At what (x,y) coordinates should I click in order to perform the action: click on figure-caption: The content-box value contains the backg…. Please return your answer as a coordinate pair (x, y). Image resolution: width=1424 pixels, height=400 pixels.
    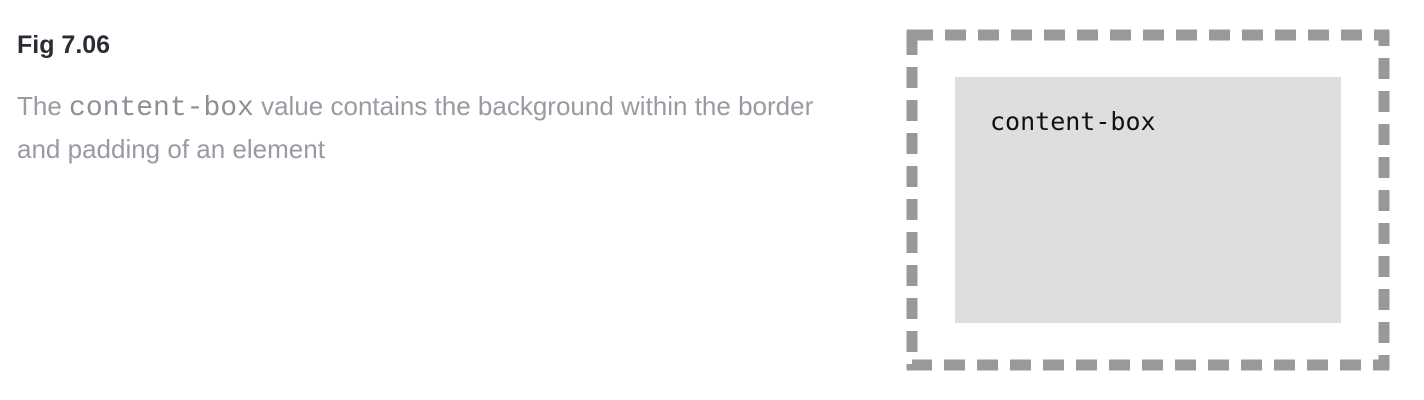
    Looking at the image, I should click on (427, 127).